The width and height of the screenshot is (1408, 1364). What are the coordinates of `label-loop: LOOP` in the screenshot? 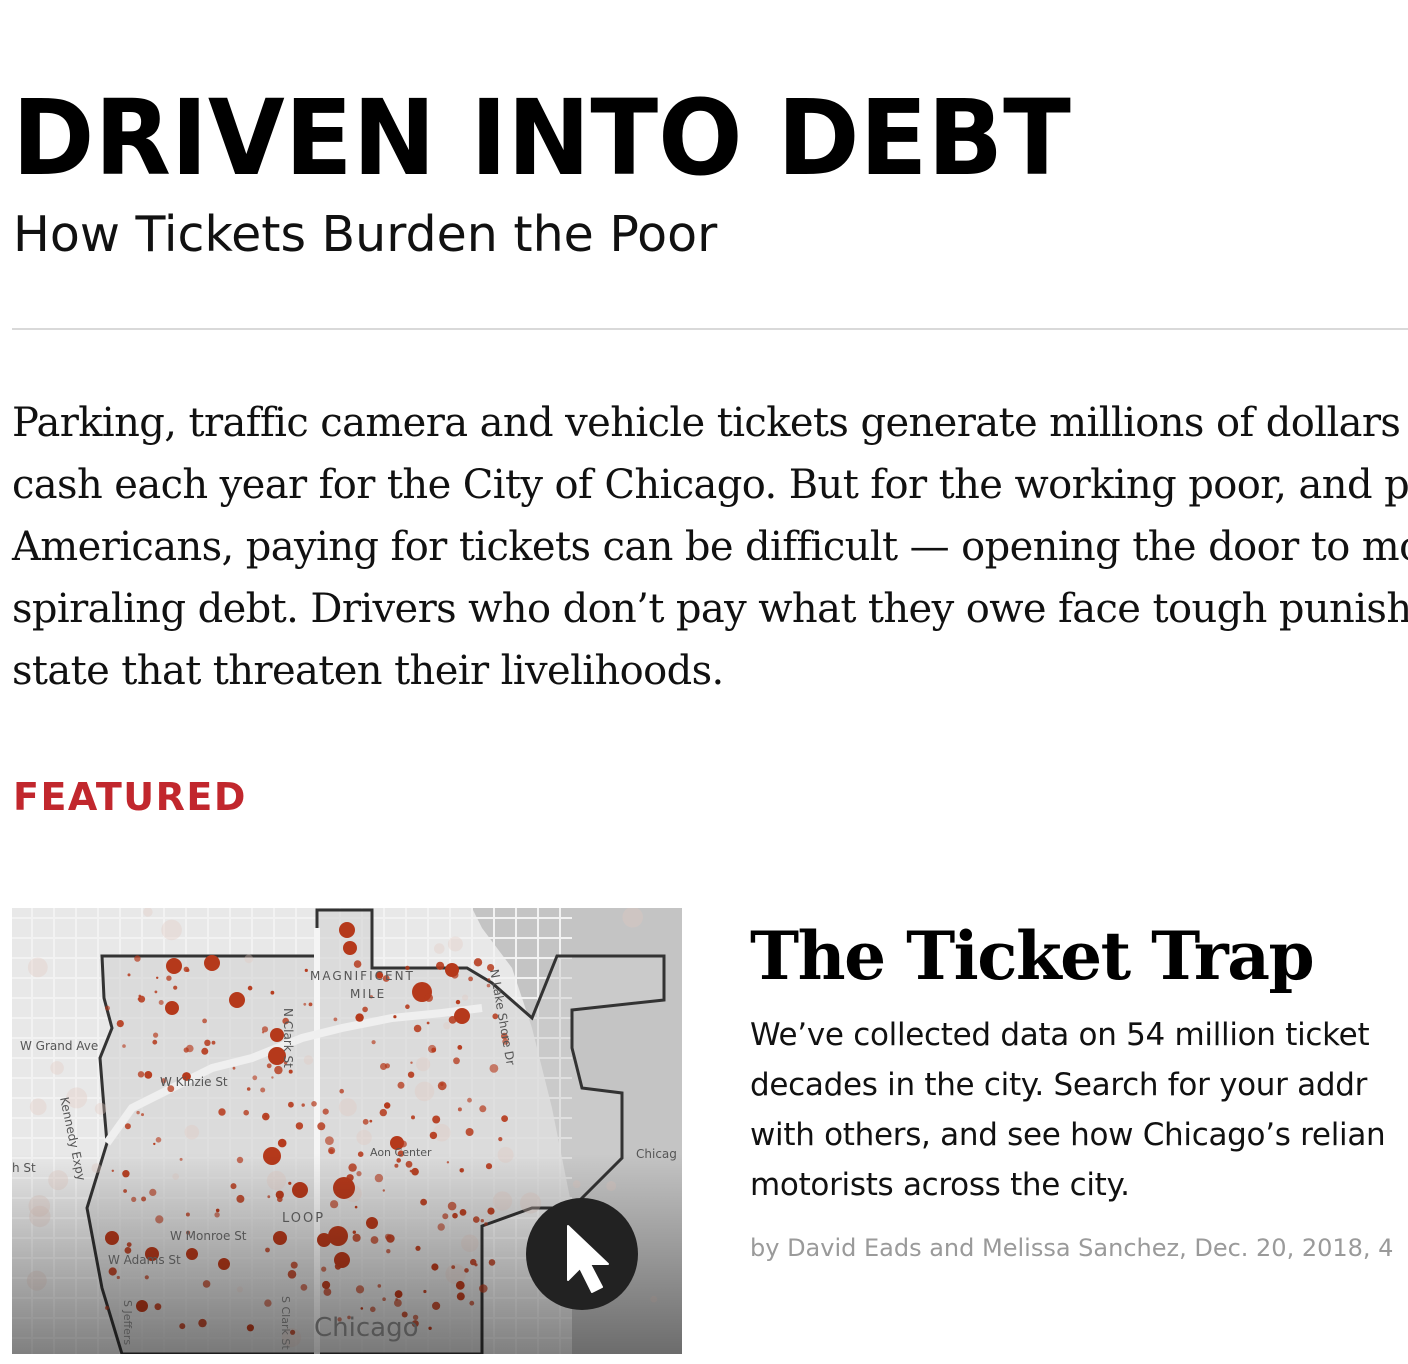 It's located at (303, 1218).